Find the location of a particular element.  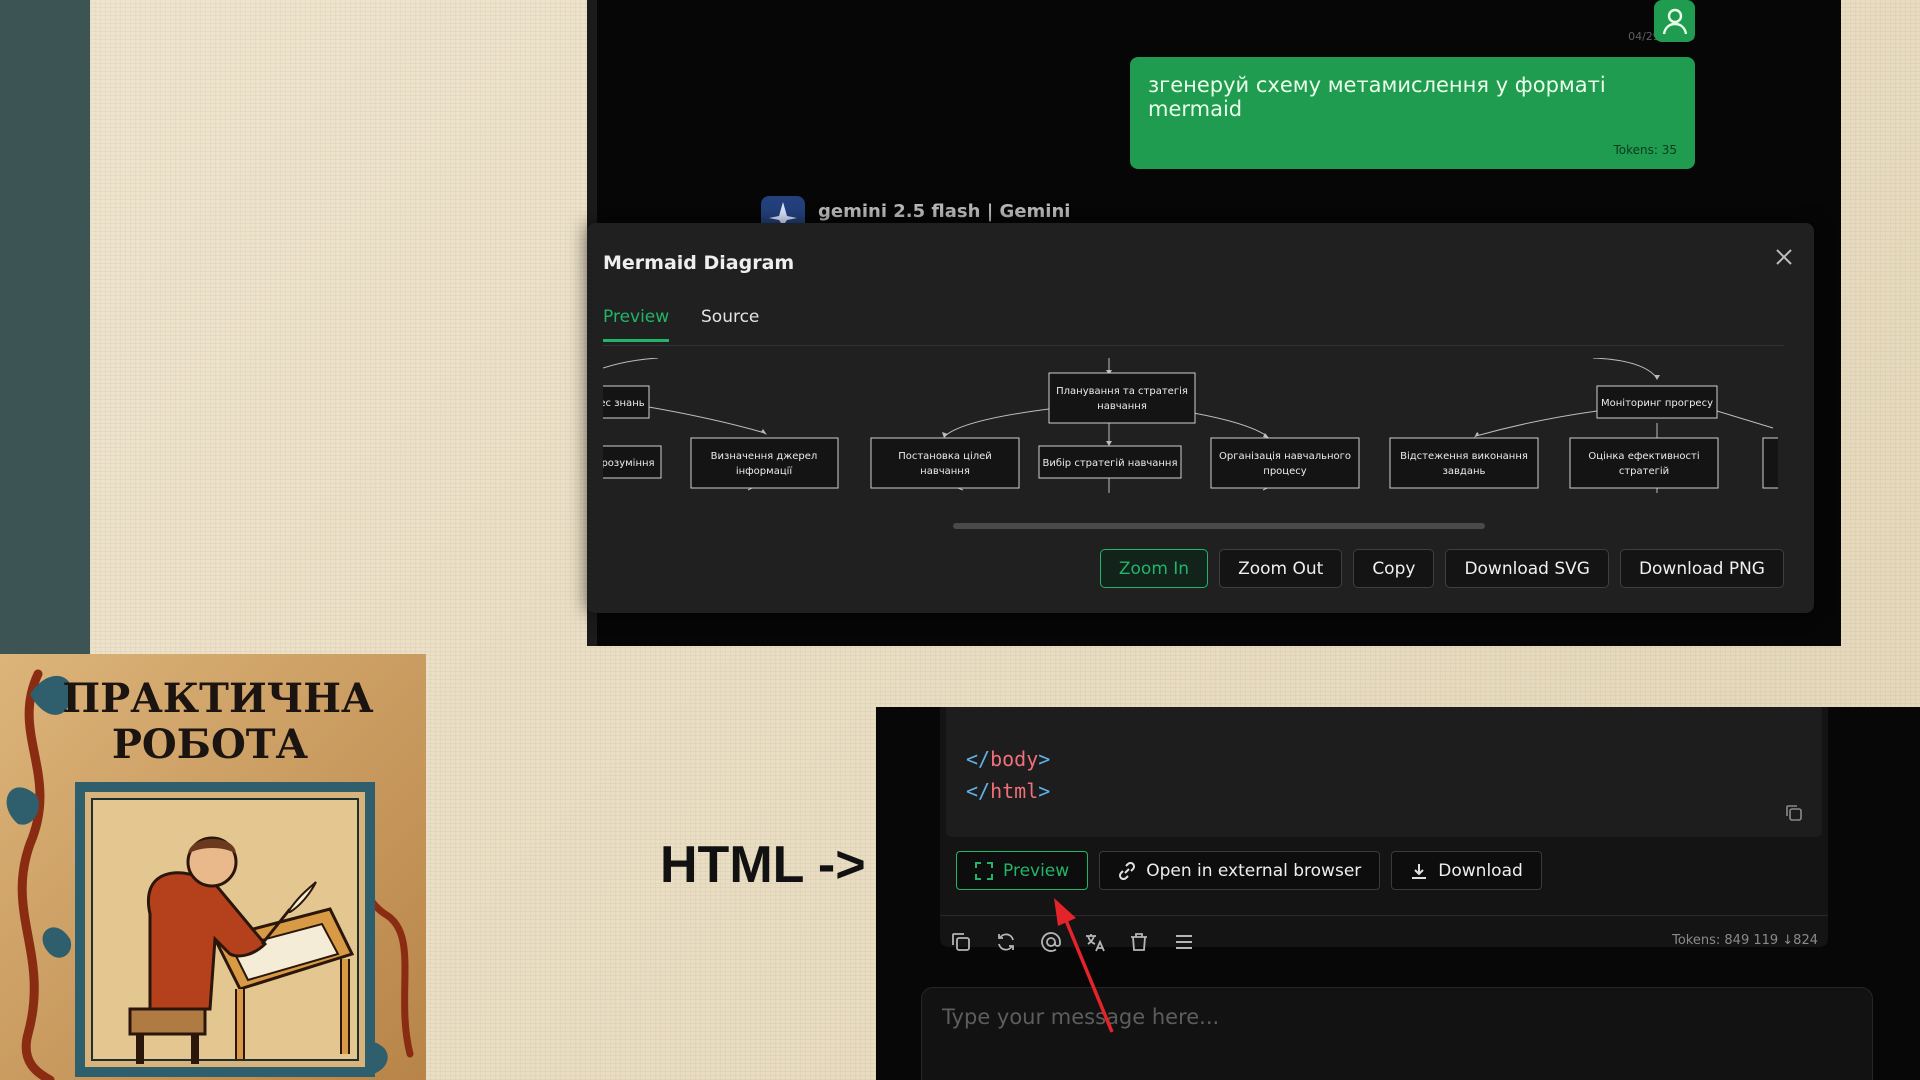

download-button-label: Download is located at coordinates (1480, 870).